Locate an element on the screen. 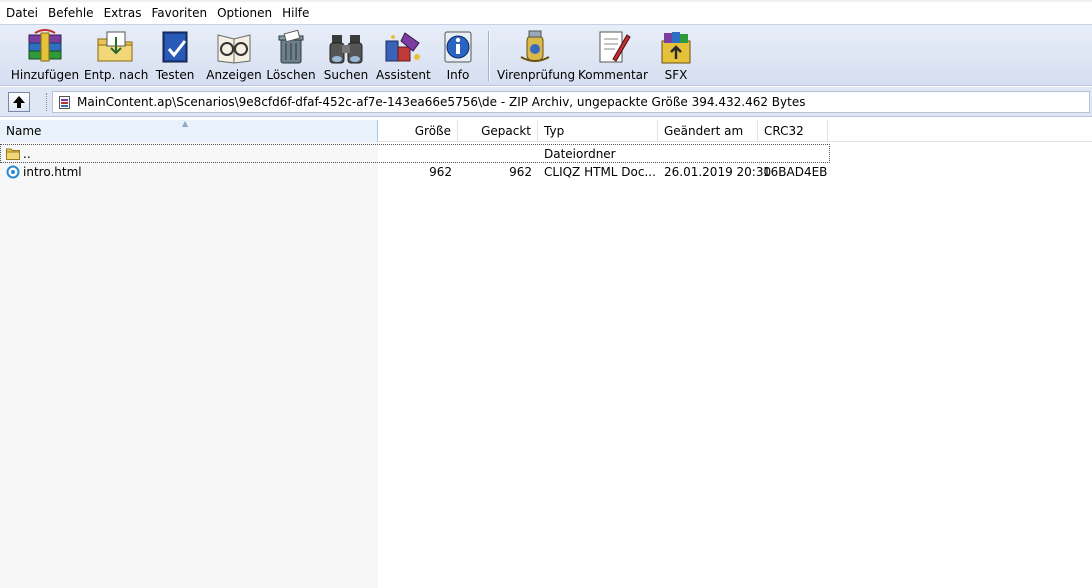 This screenshot has width=1092, height=588. wizard-button: Assistent is located at coordinates (403, 56).